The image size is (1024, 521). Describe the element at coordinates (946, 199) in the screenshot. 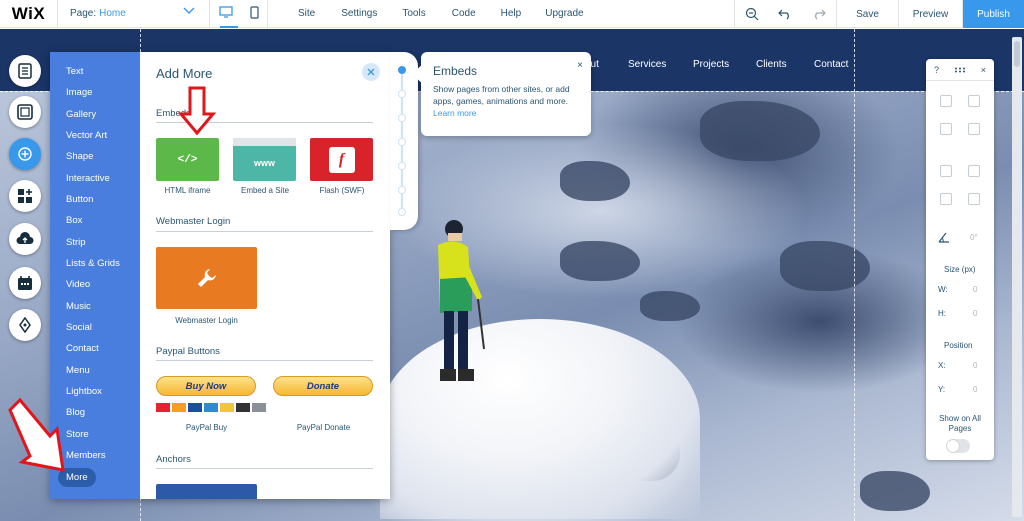

I see `distribute-icon` at that location.